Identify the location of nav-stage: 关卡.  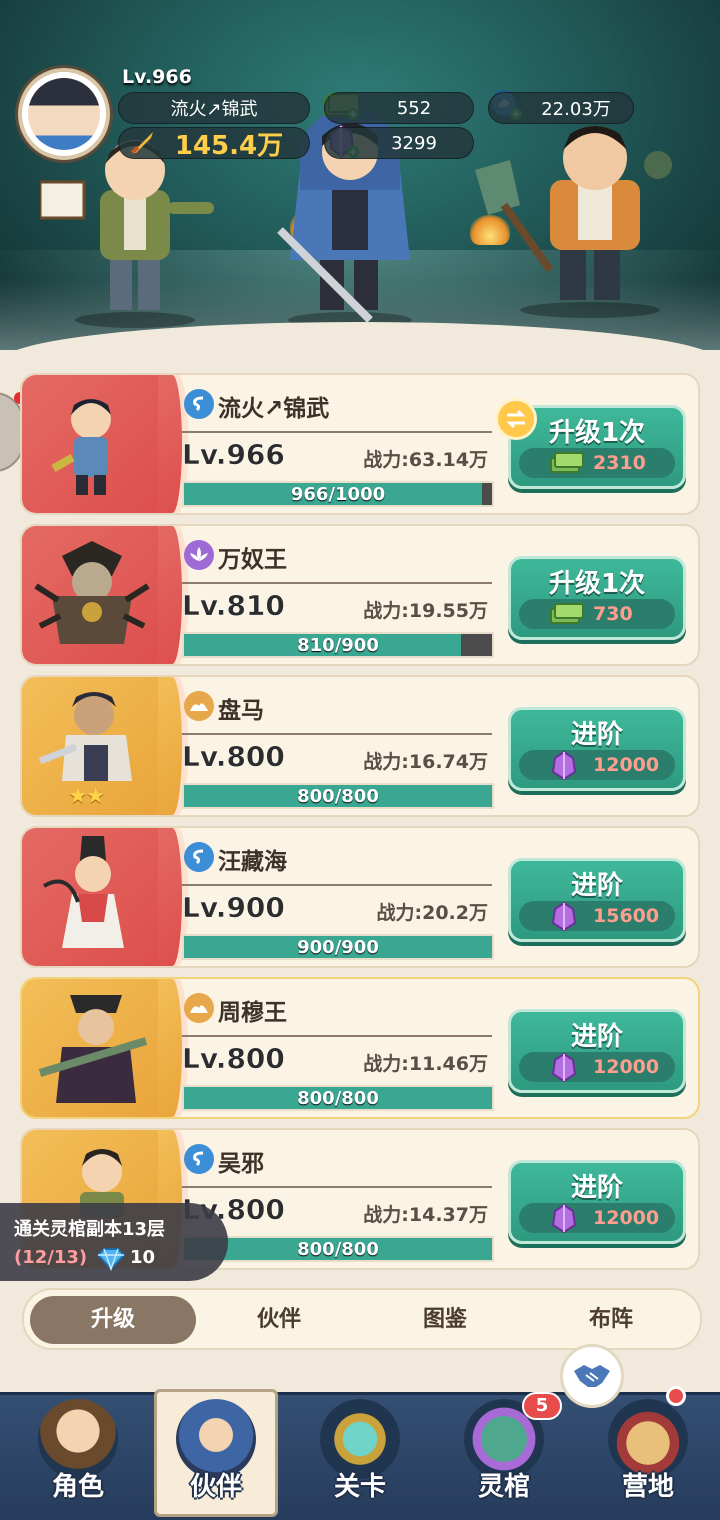
(360, 1457).